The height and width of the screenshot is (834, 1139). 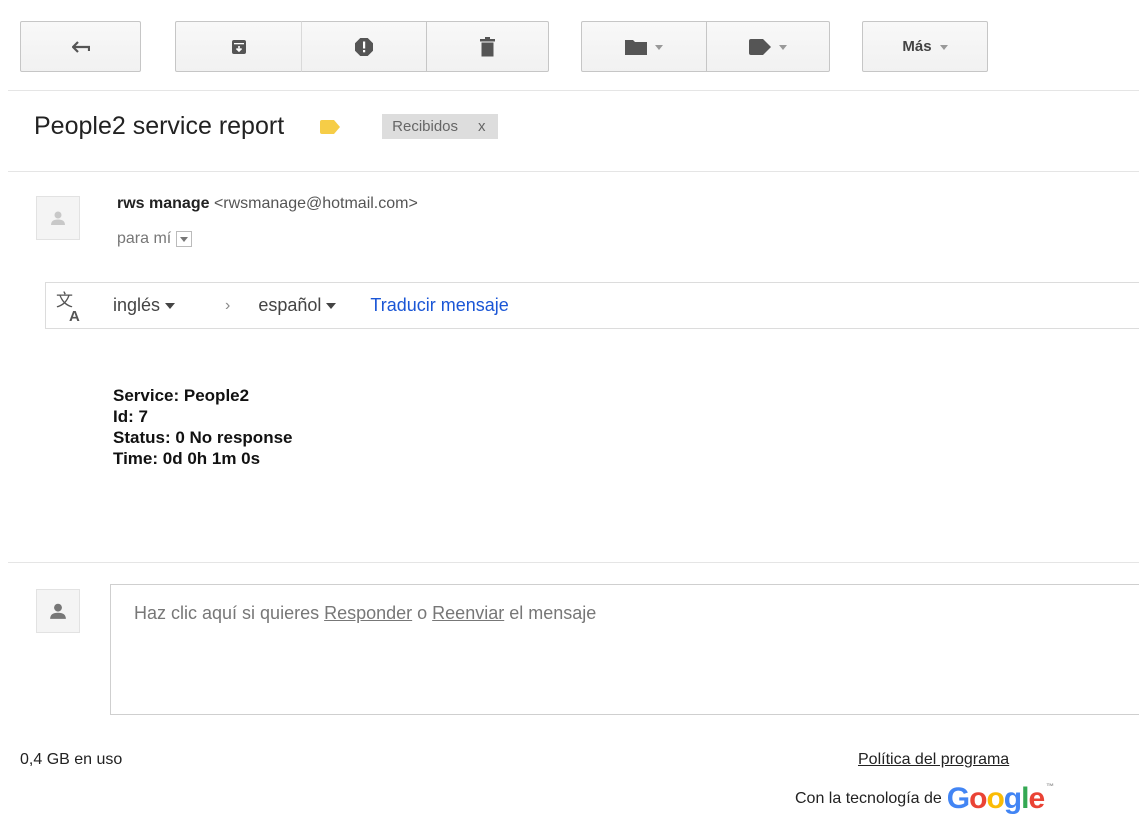 What do you see at coordinates (315, 203) in the screenshot?
I see `sender-email: <rwsmanage@hotmail.com>` at bounding box center [315, 203].